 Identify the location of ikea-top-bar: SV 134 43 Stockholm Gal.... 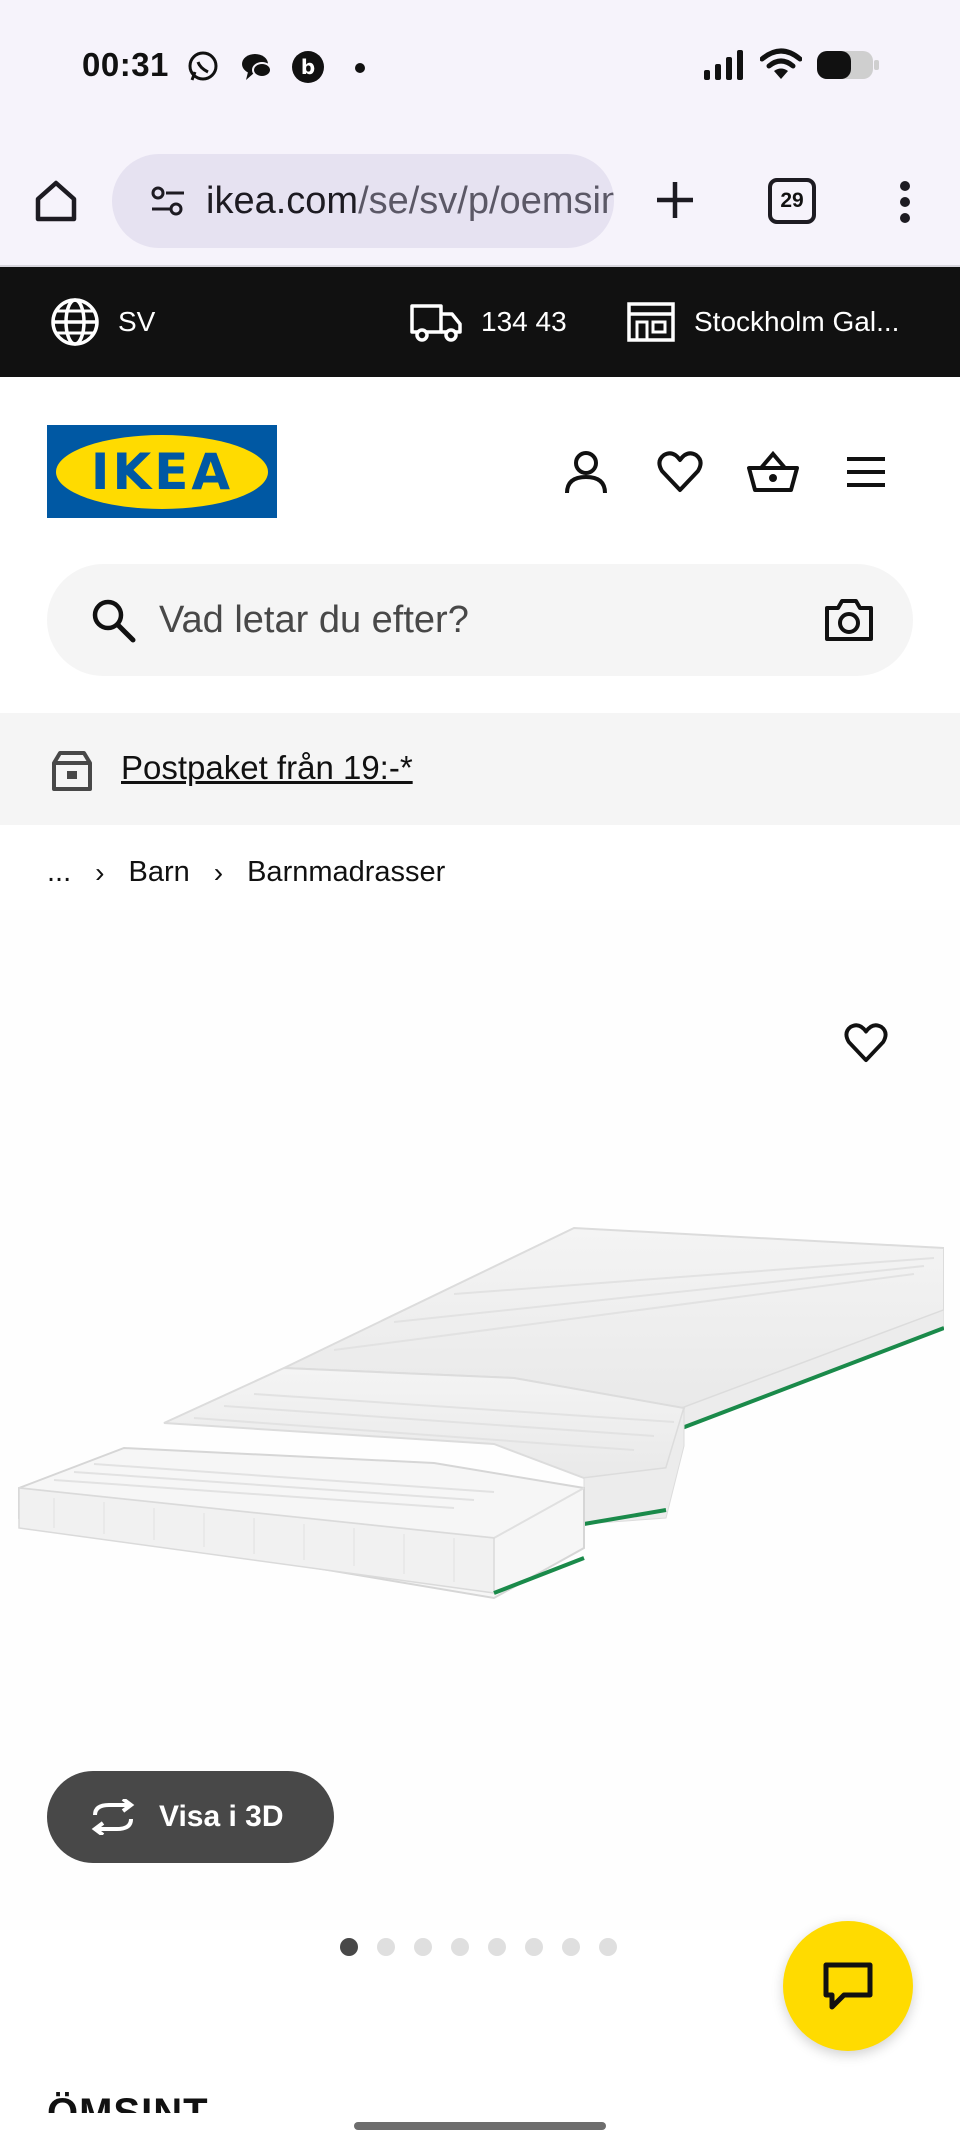
(480, 322).